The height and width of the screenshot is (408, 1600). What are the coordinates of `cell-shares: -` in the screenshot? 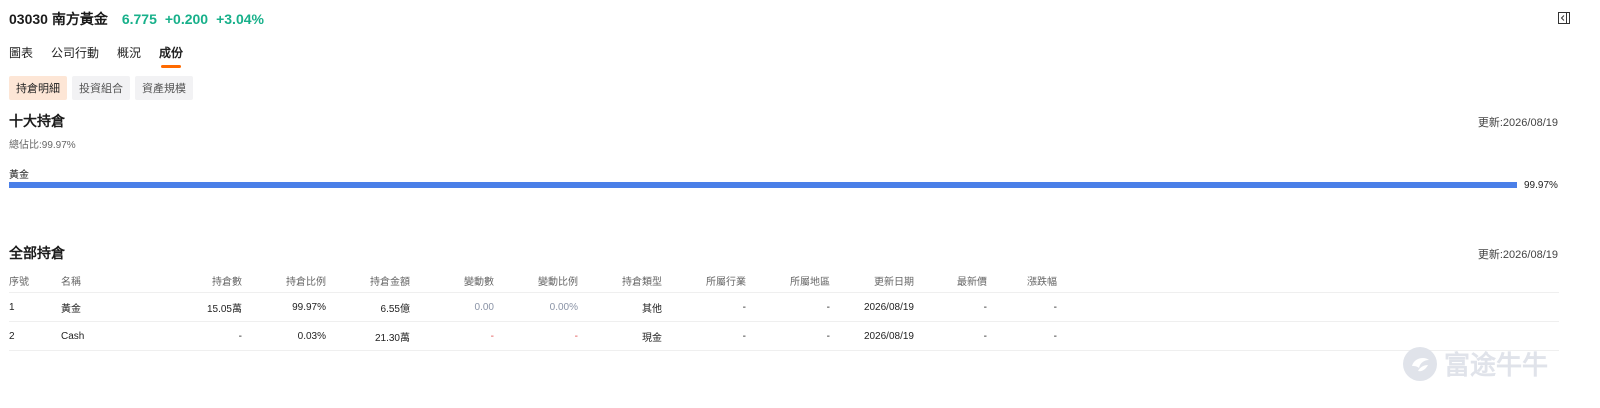 It's located at (196, 336).